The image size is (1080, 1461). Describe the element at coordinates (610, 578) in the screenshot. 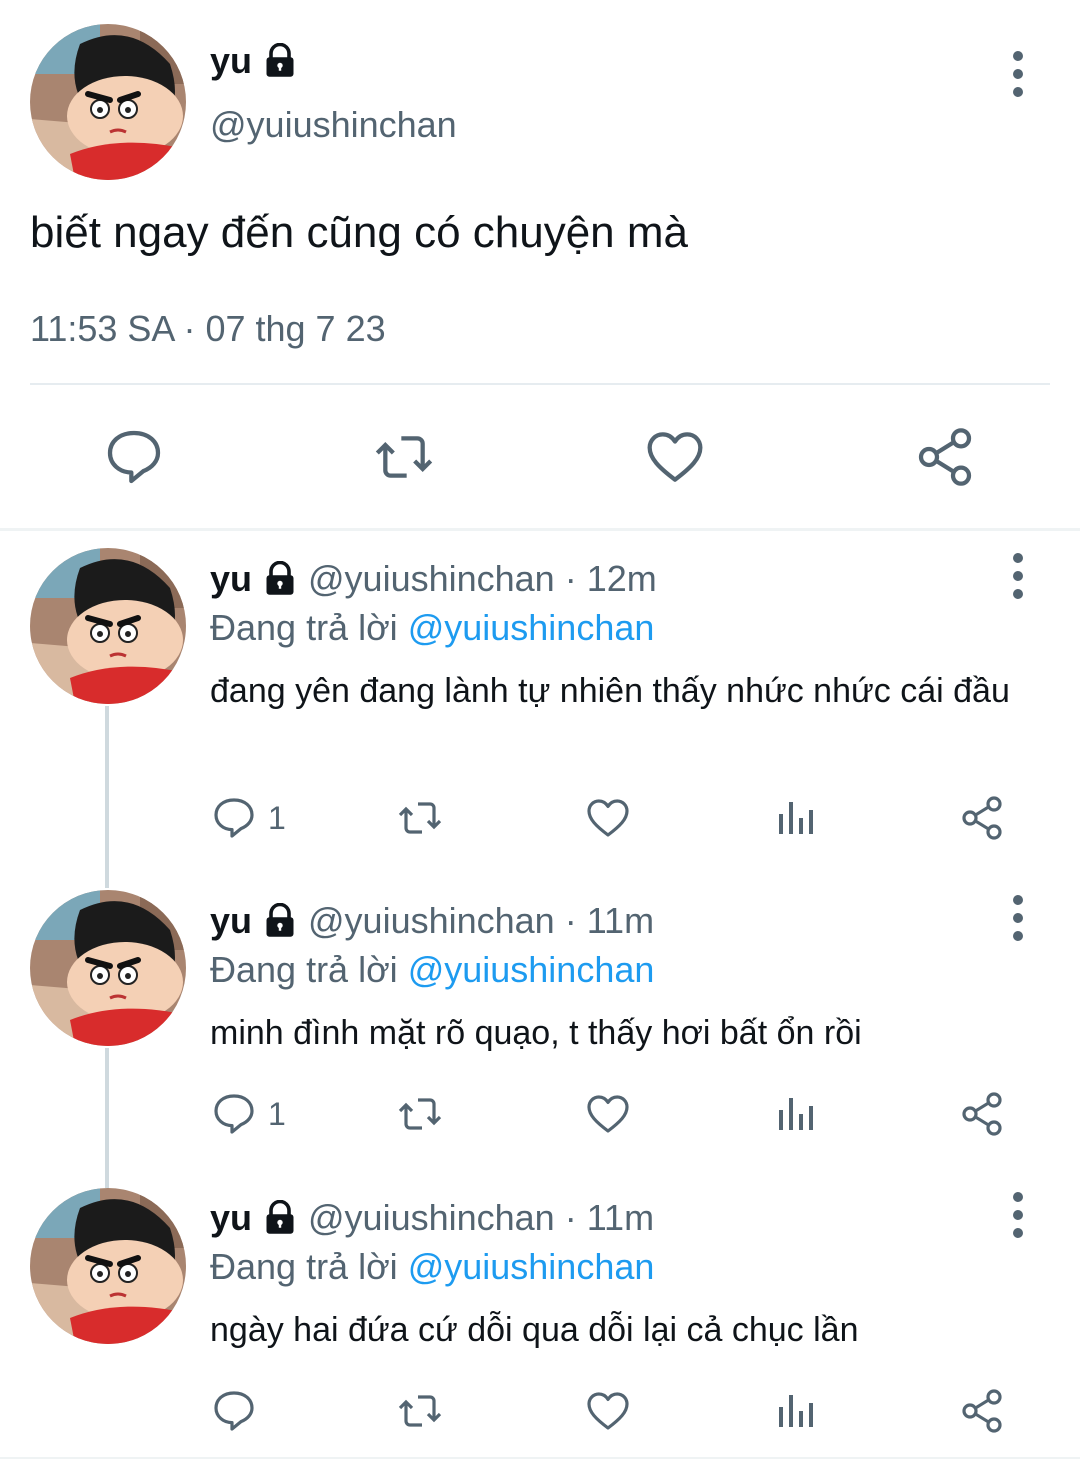

I see `reply-time: · 12m` at that location.